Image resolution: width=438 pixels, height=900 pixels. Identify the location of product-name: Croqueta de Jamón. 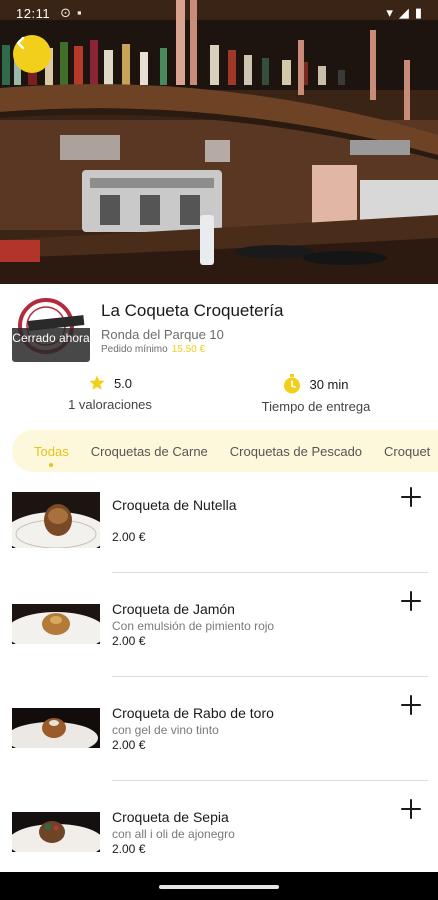
(173, 609).